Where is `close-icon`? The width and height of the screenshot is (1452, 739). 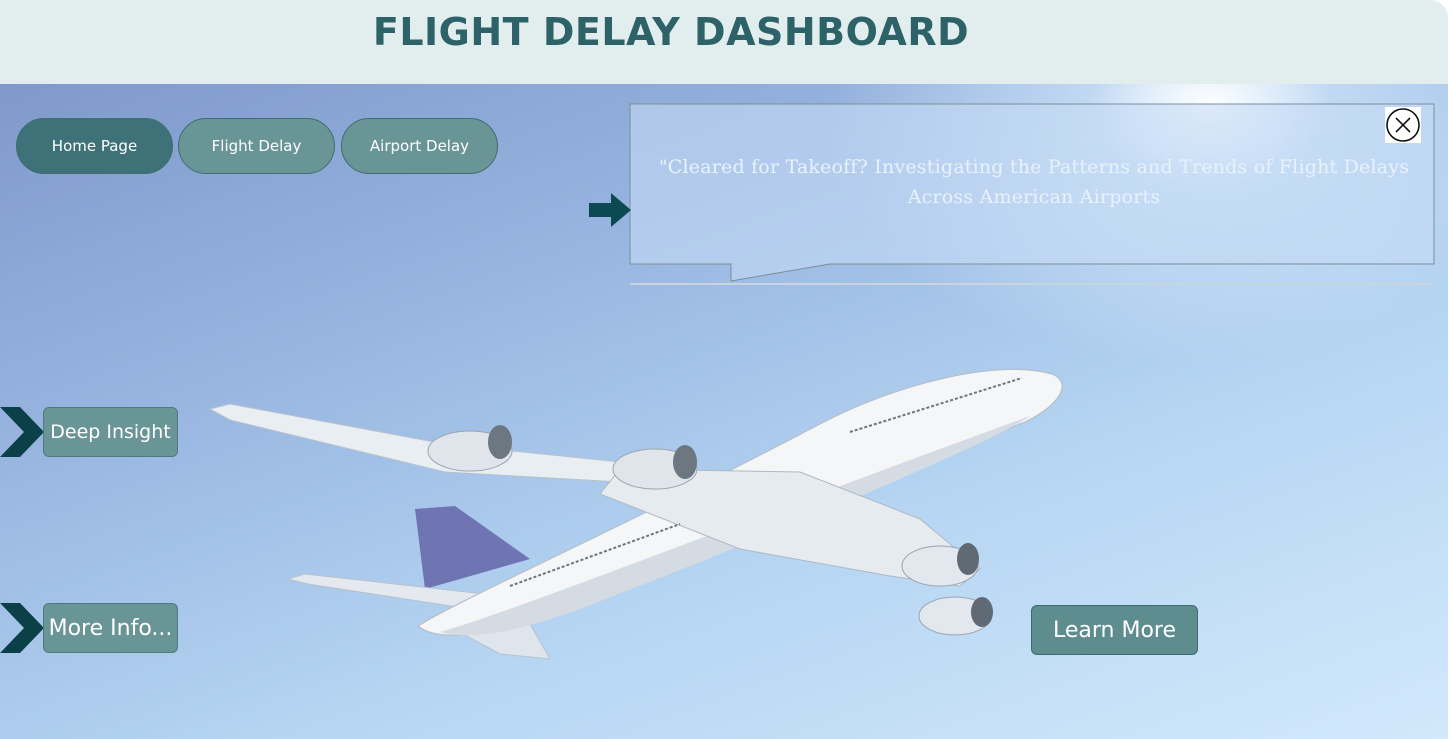
close-icon is located at coordinates (1403, 125).